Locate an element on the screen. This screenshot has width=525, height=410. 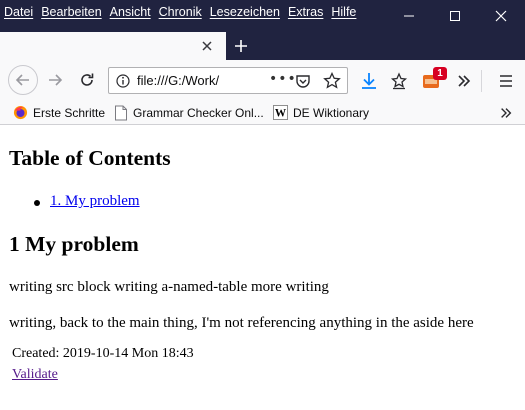
menu-ansicht: Ansicht is located at coordinates (130, 12).